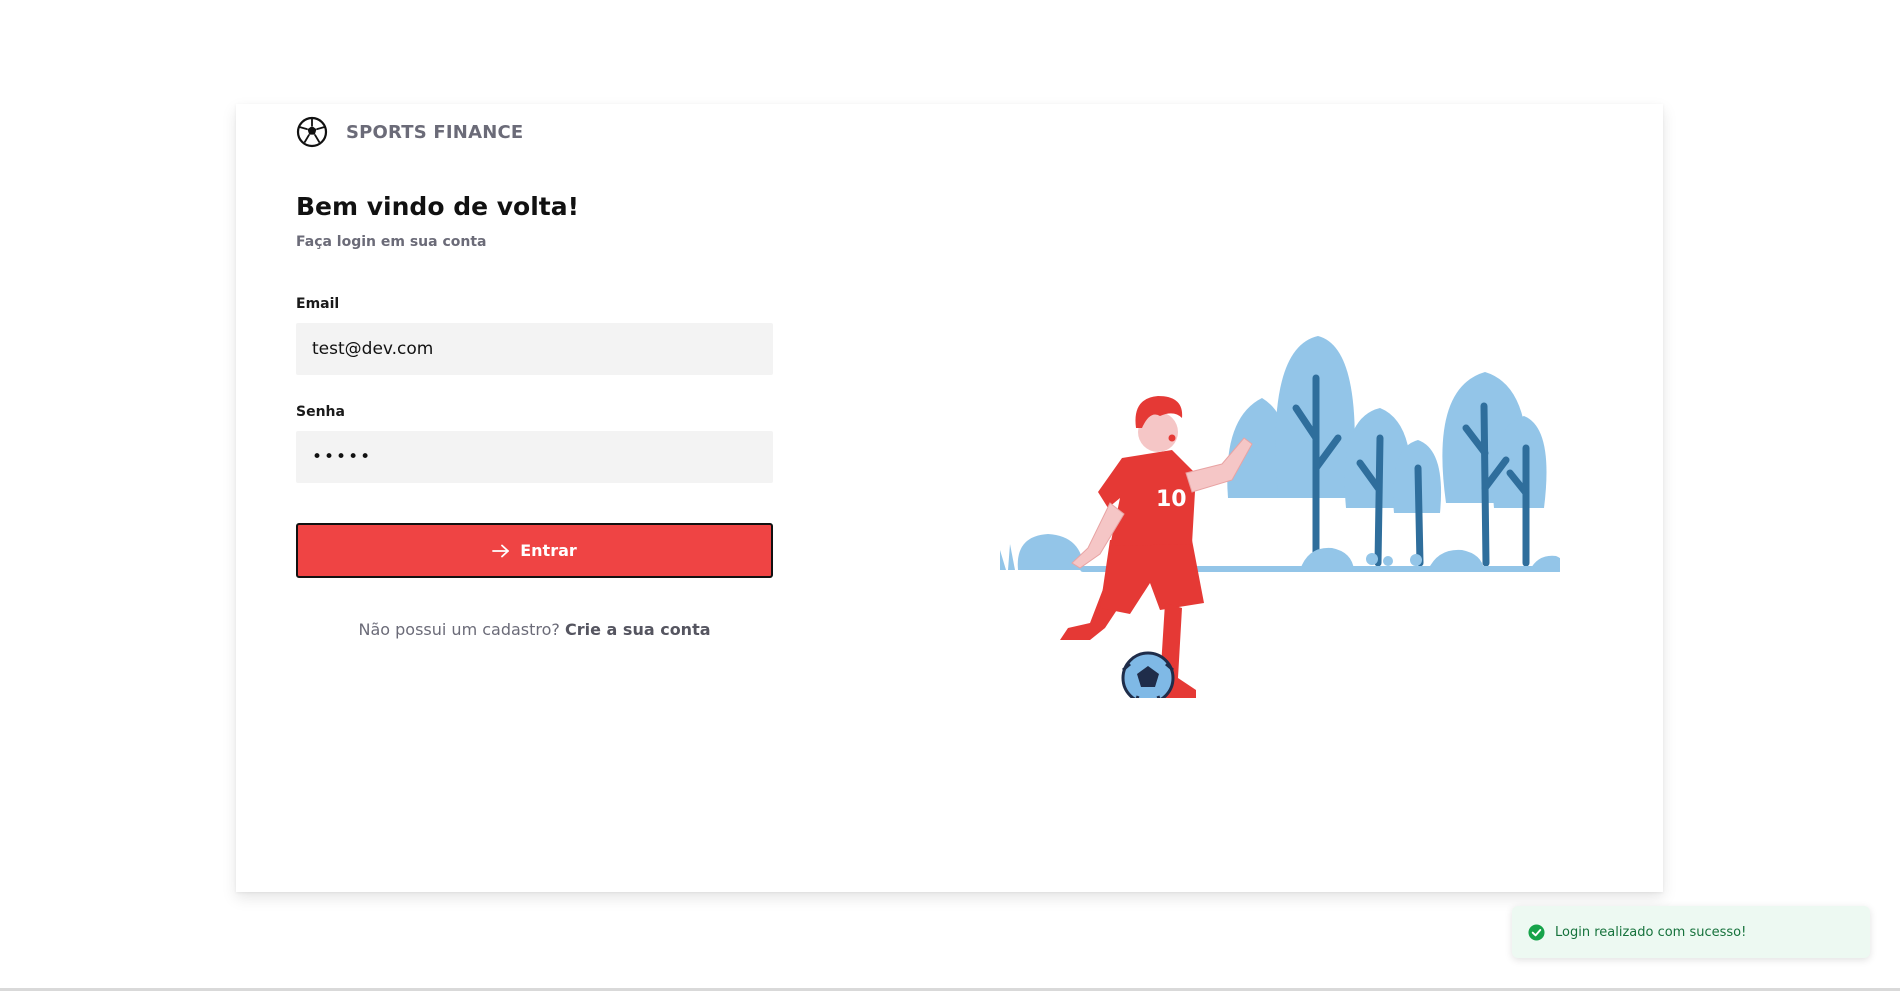 This screenshot has width=1900, height=991. I want to click on login-button: Entrar, so click(534, 550).